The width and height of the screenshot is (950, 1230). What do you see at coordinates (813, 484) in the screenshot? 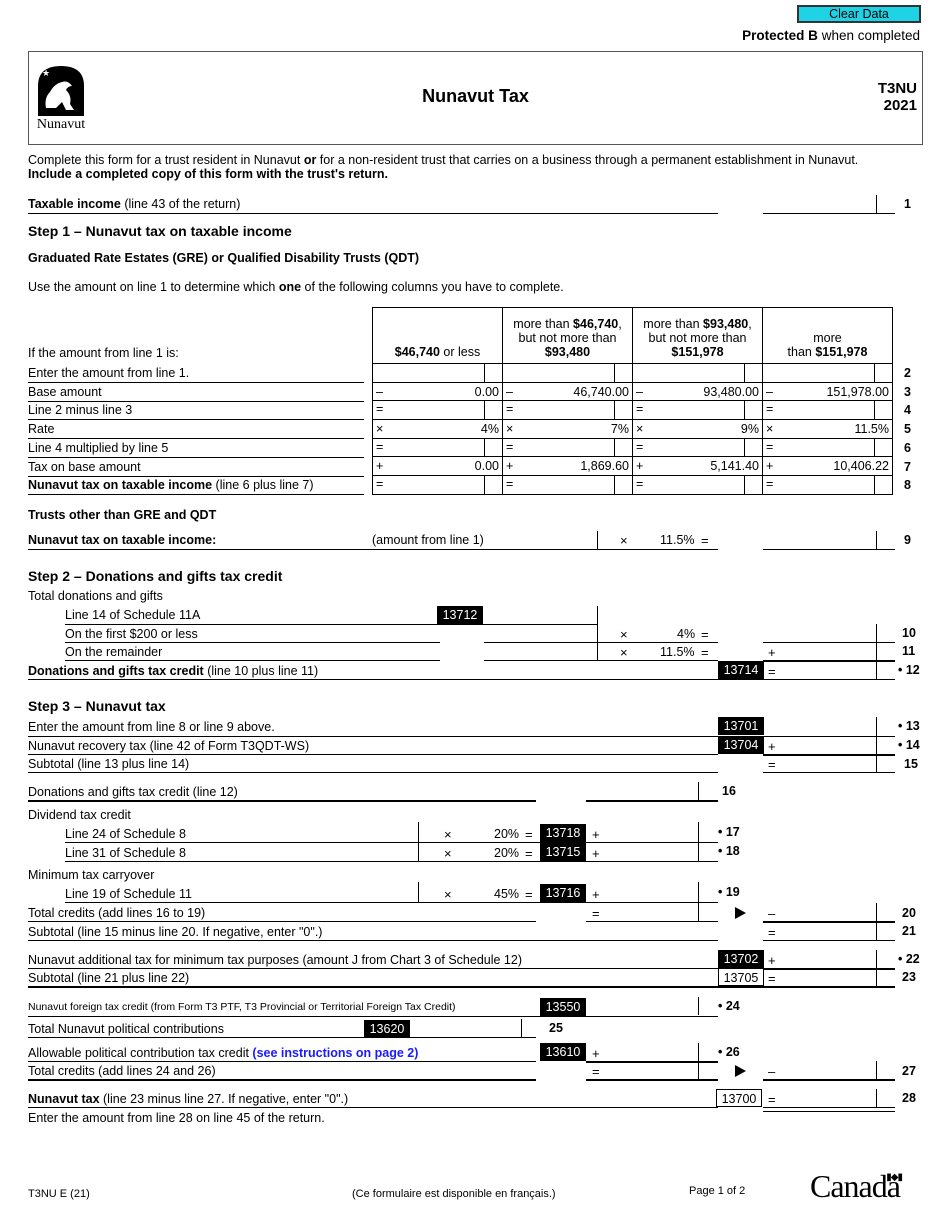
I see `row-8-col-4-input` at bounding box center [813, 484].